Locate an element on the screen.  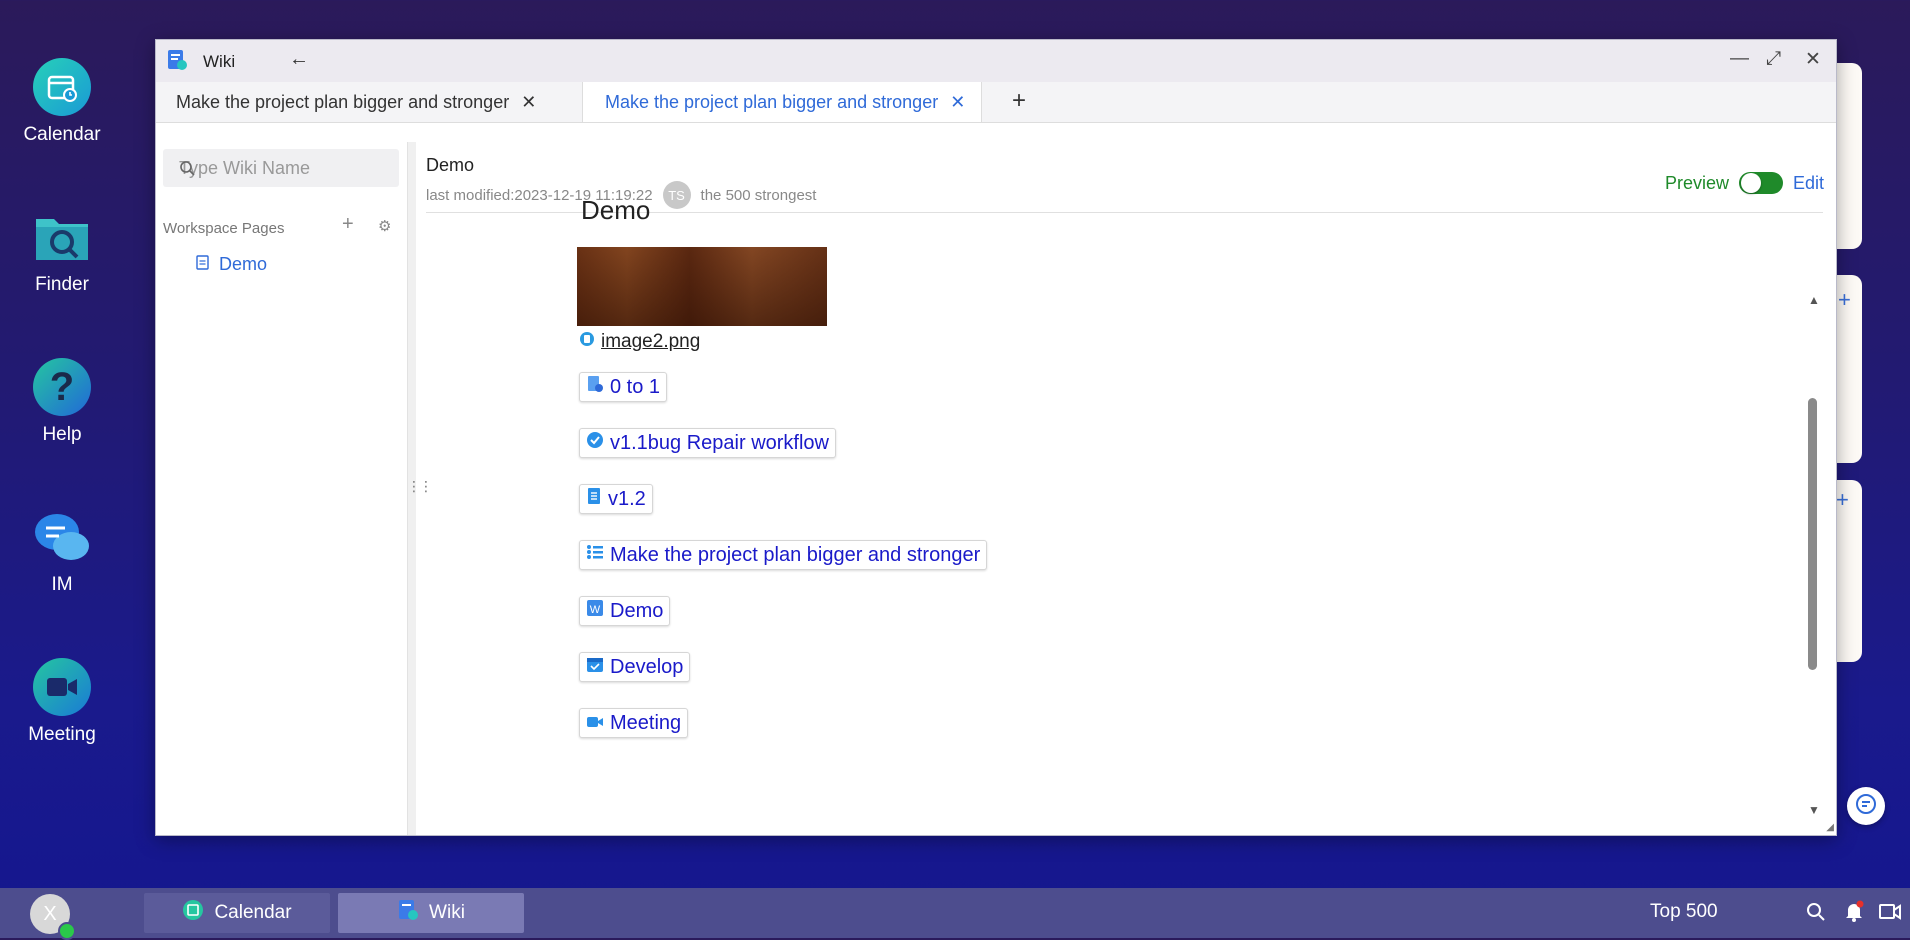
video-camera-icon is located at coordinates (62, 687).